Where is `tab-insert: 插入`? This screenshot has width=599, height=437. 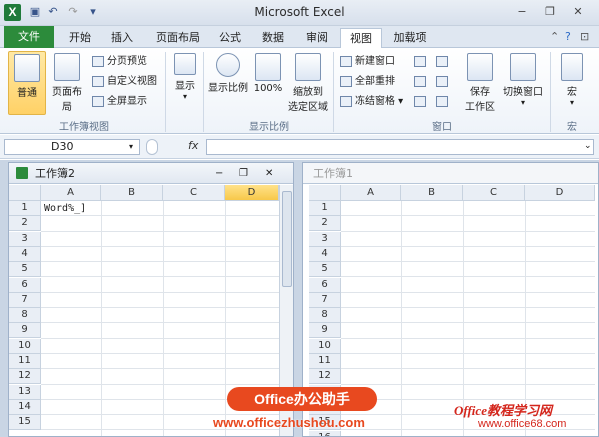 tab-insert: 插入 is located at coordinates (122, 38).